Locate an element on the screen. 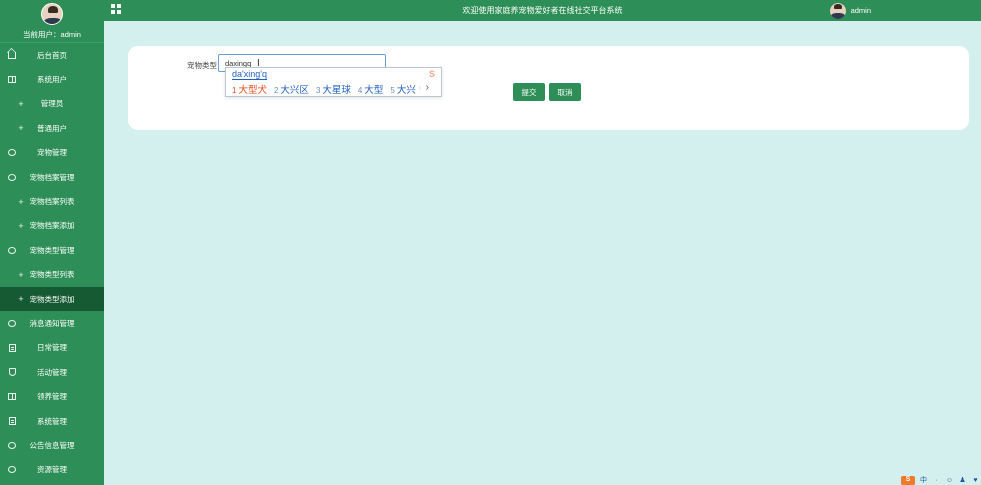 The height and width of the screenshot is (485, 981). sidebar-item-label: 宠物档案列表 is located at coordinates (52, 202).